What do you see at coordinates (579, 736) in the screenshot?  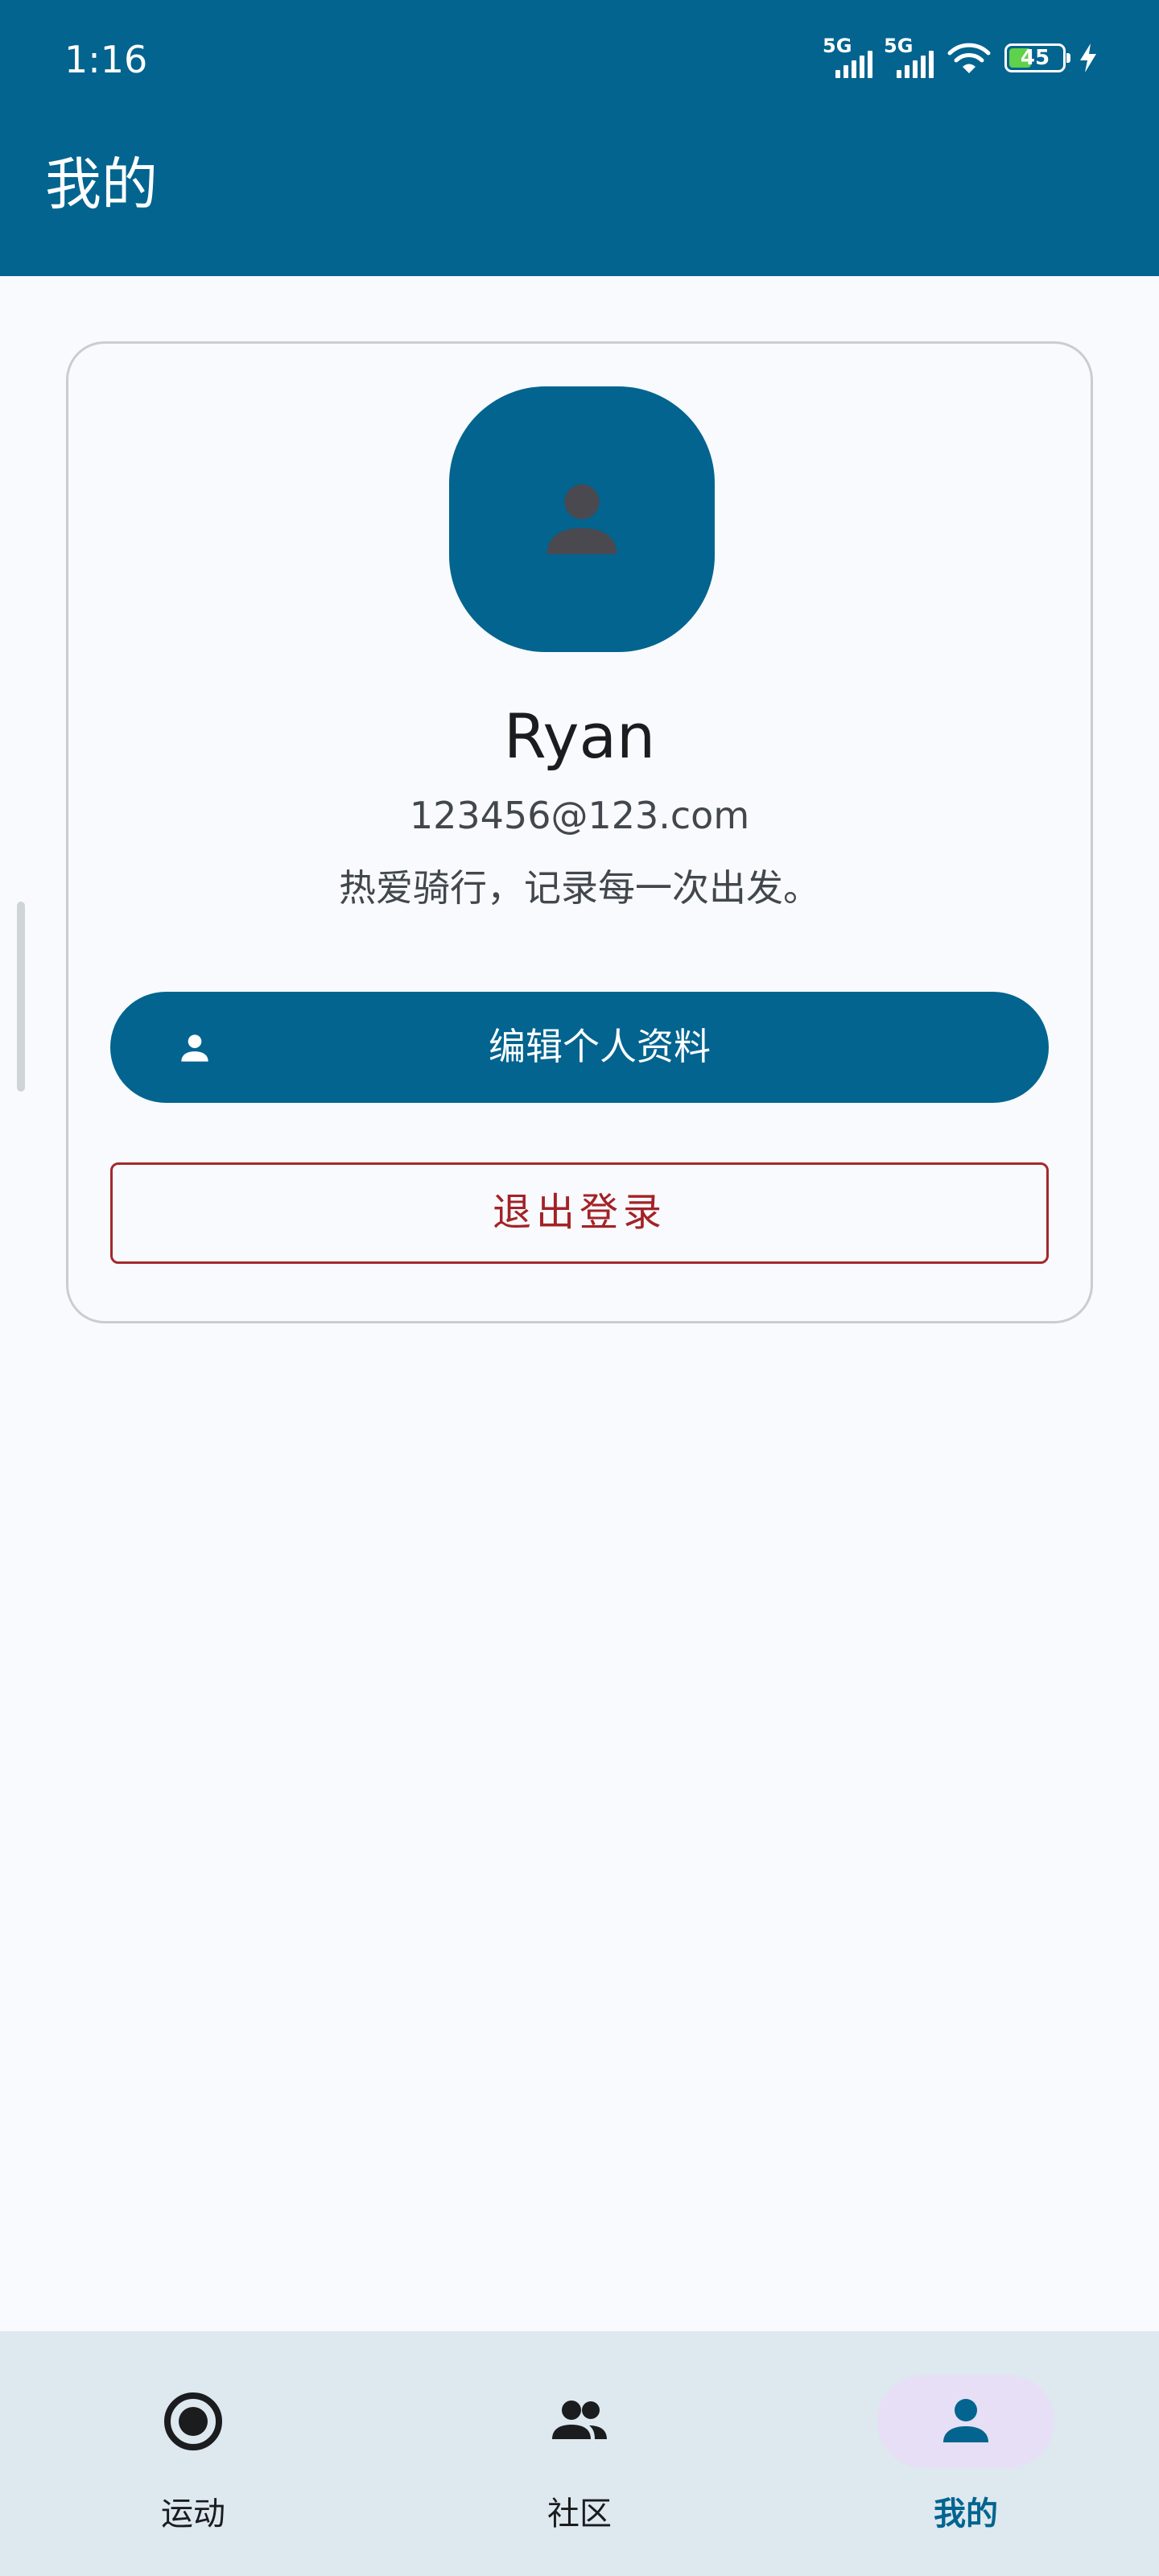 I see `user-name: Ryan` at bounding box center [579, 736].